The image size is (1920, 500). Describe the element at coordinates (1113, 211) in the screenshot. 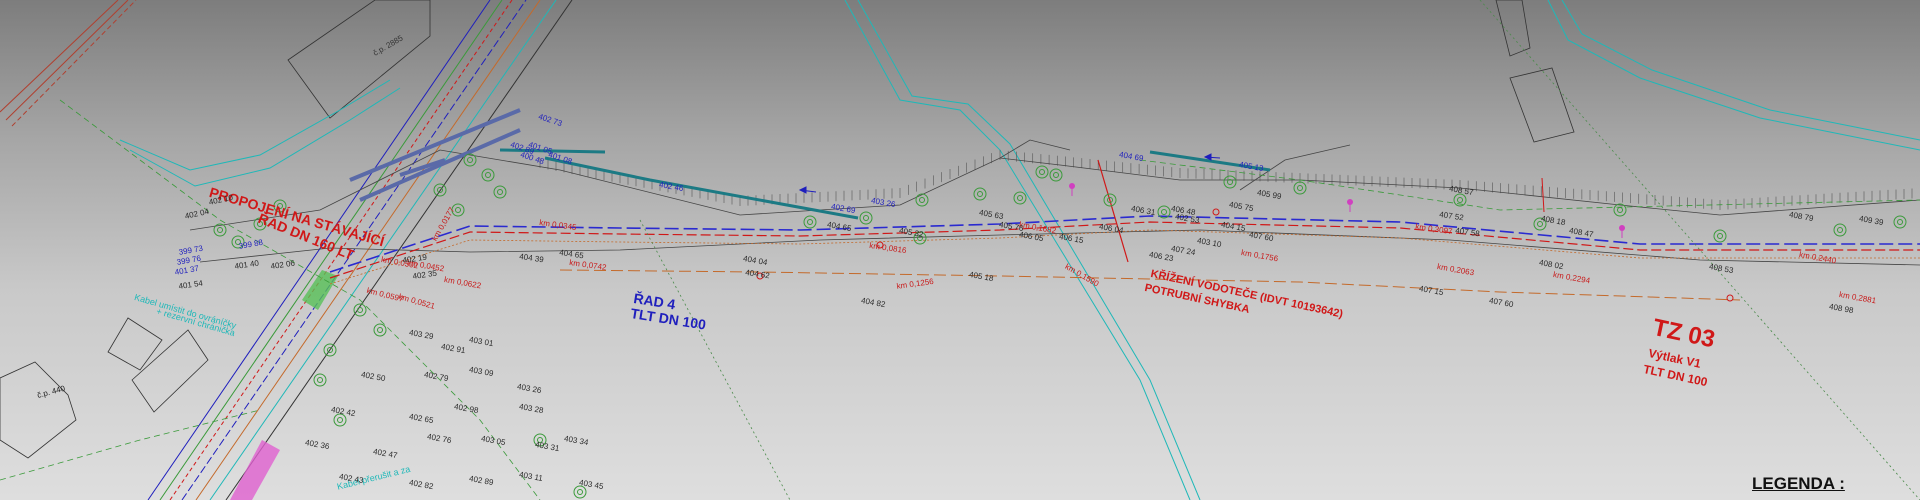

I see `crossing-marker` at that location.